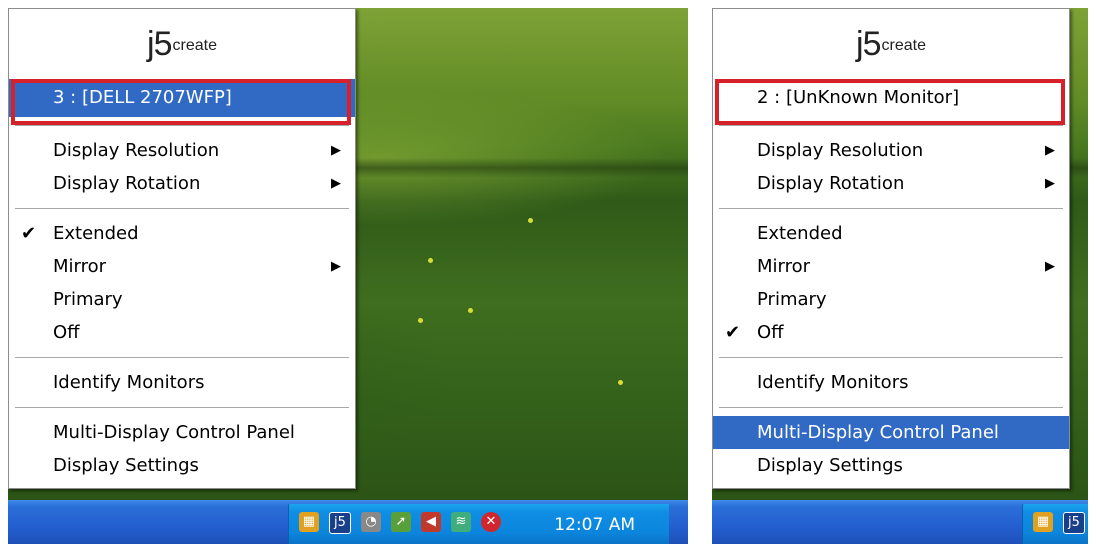  Describe the element at coordinates (594, 525) in the screenshot. I see `clock: 12:07 AM` at that location.